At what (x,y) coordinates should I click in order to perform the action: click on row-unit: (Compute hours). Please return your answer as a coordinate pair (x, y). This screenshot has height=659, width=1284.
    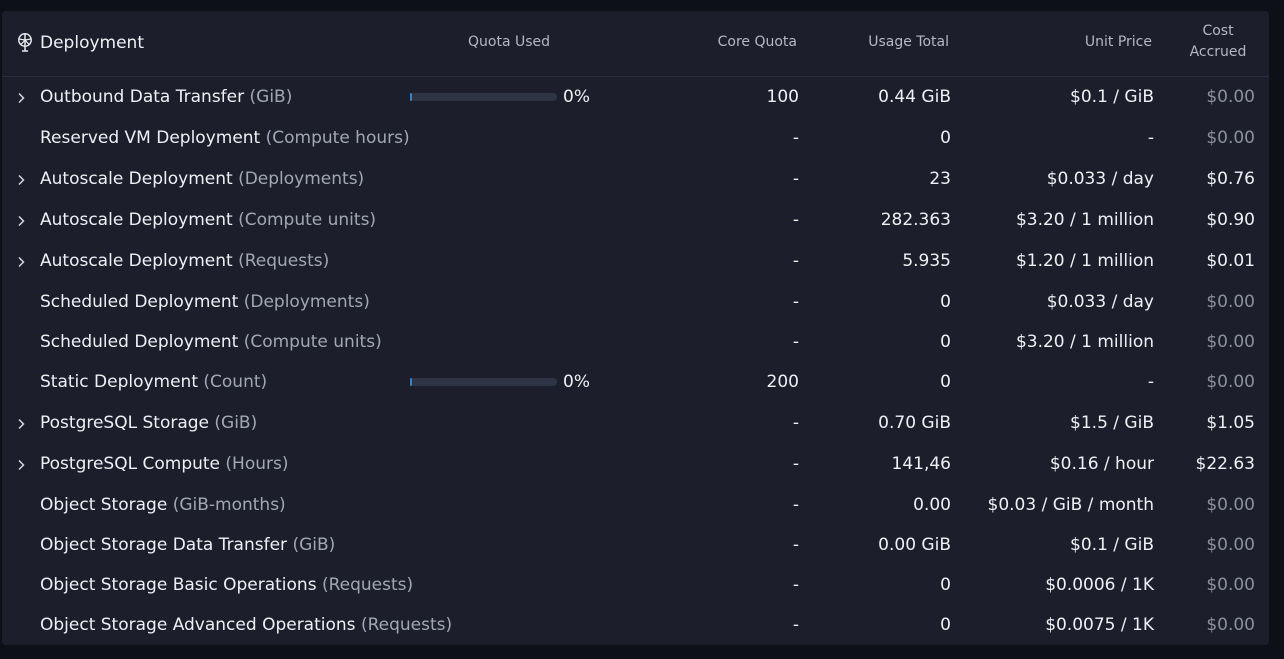
    Looking at the image, I should click on (337, 138).